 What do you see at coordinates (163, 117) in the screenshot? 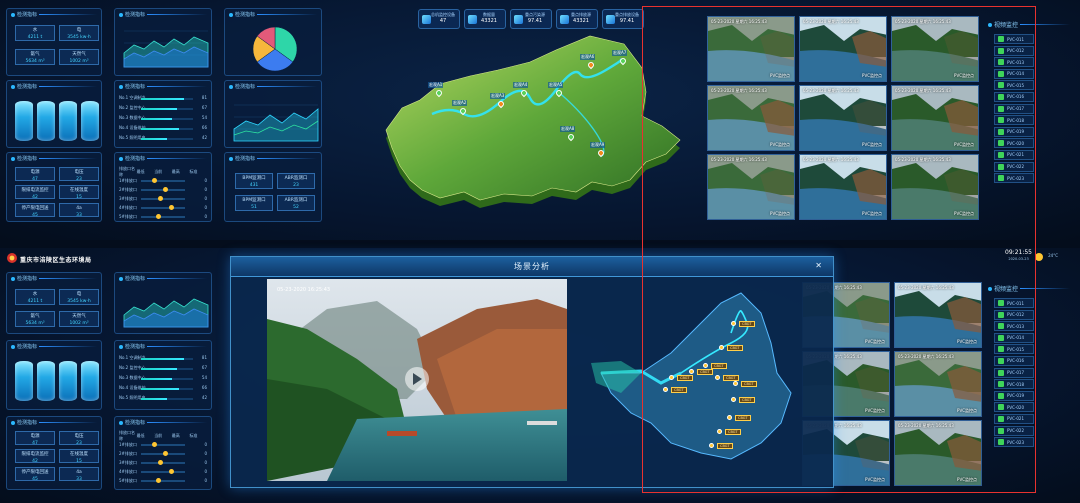
I see `progress-row: No.3 数据中心 54` at bounding box center [163, 117].